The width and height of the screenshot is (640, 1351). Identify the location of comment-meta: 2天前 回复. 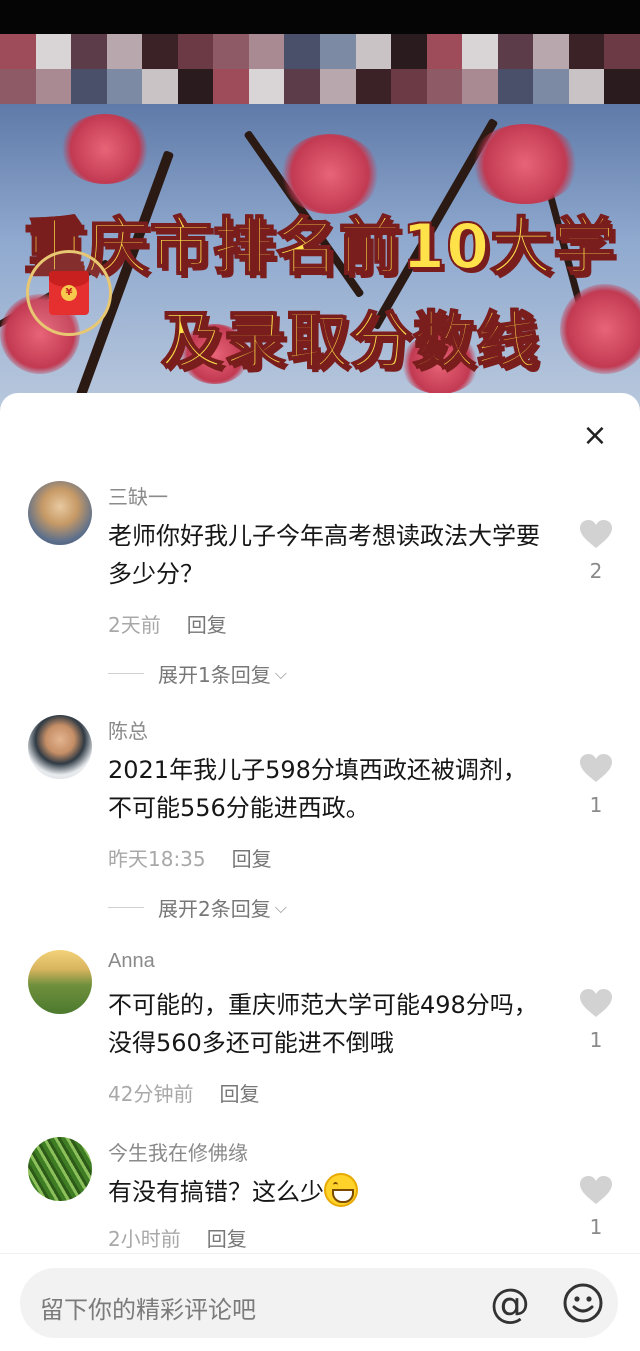
(167, 623).